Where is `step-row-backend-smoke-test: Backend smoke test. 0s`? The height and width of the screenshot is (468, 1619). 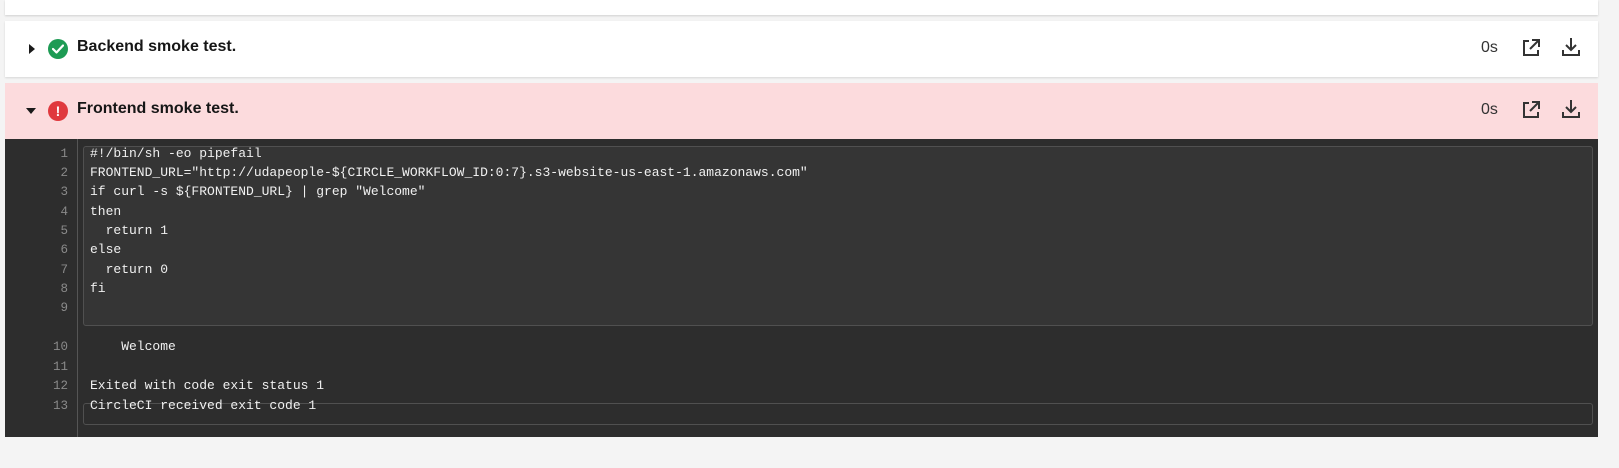 step-row-backend-smoke-test: Backend smoke test. 0s is located at coordinates (801, 49).